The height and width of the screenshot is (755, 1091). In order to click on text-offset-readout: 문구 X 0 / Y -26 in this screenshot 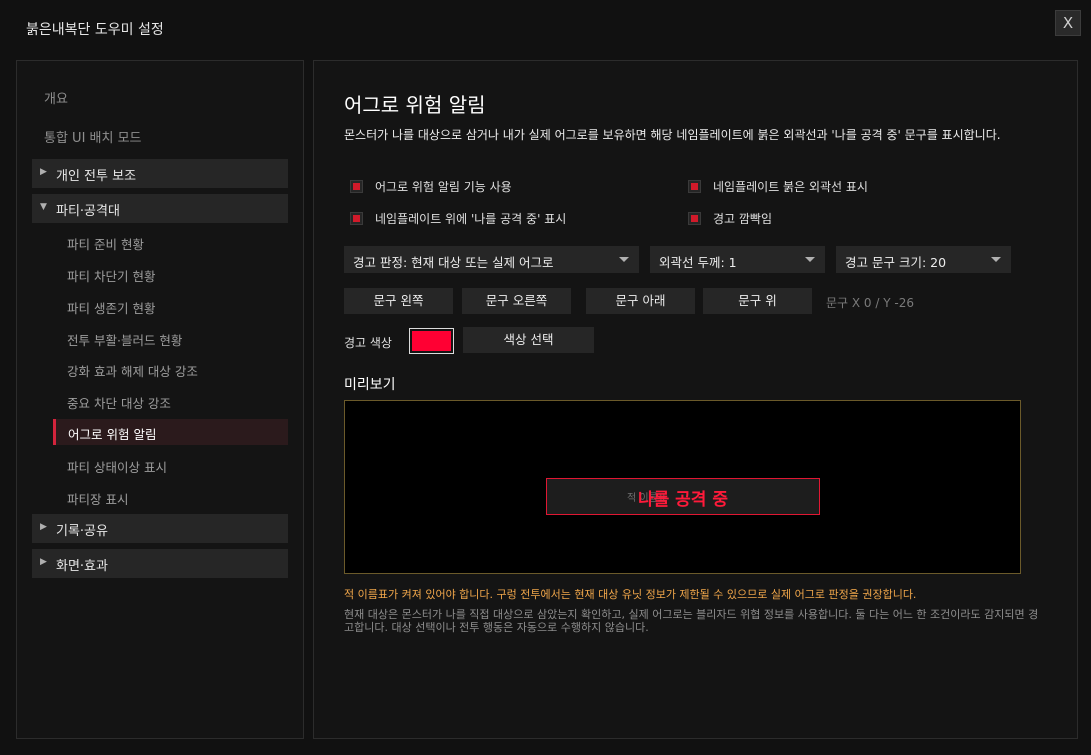, I will do `click(870, 303)`.